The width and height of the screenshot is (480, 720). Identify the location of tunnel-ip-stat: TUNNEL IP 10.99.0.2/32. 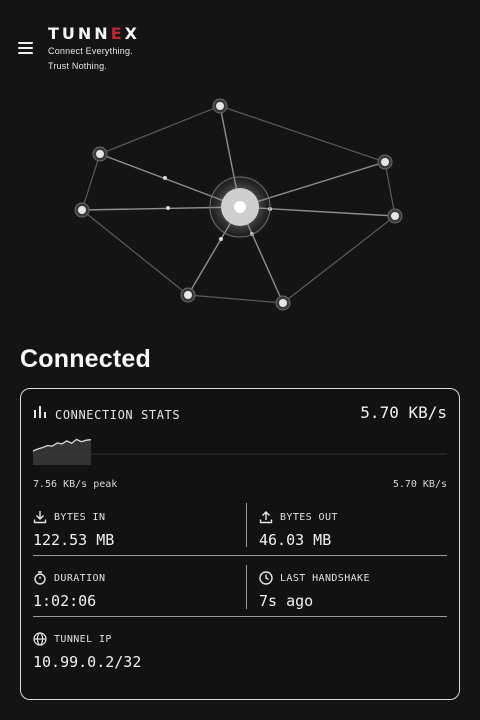
(183, 656).